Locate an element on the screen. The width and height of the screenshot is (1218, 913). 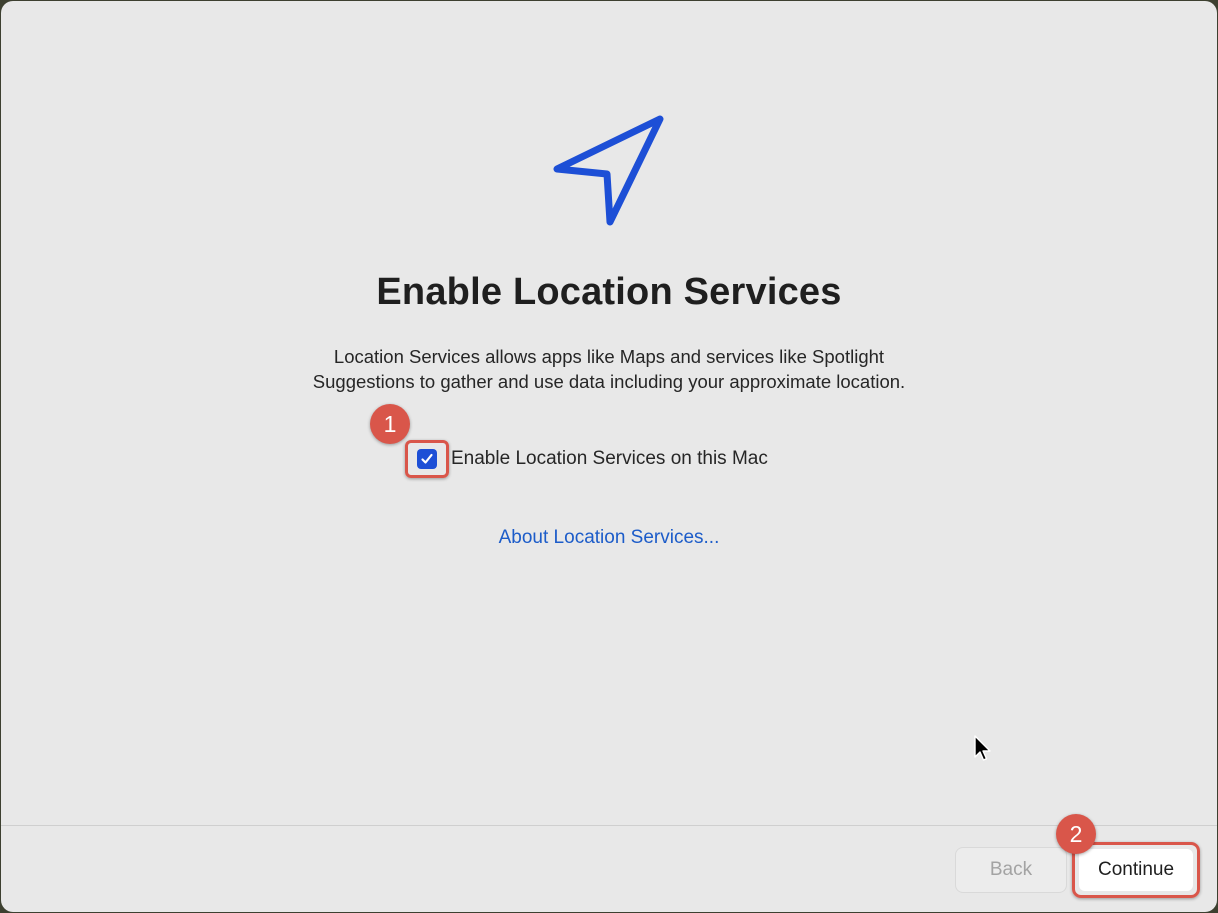
continue-button: Continue is located at coordinates (1136, 870).